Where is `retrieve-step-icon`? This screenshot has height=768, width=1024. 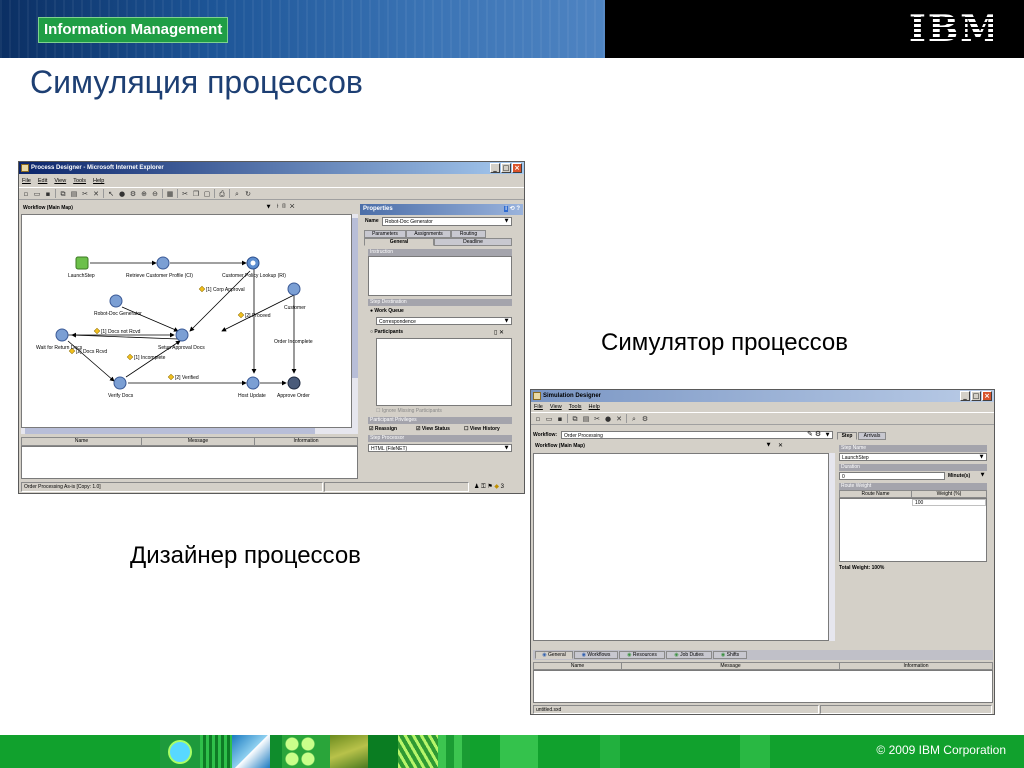 retrieve-step-icon is located at coordinates (163, 263).